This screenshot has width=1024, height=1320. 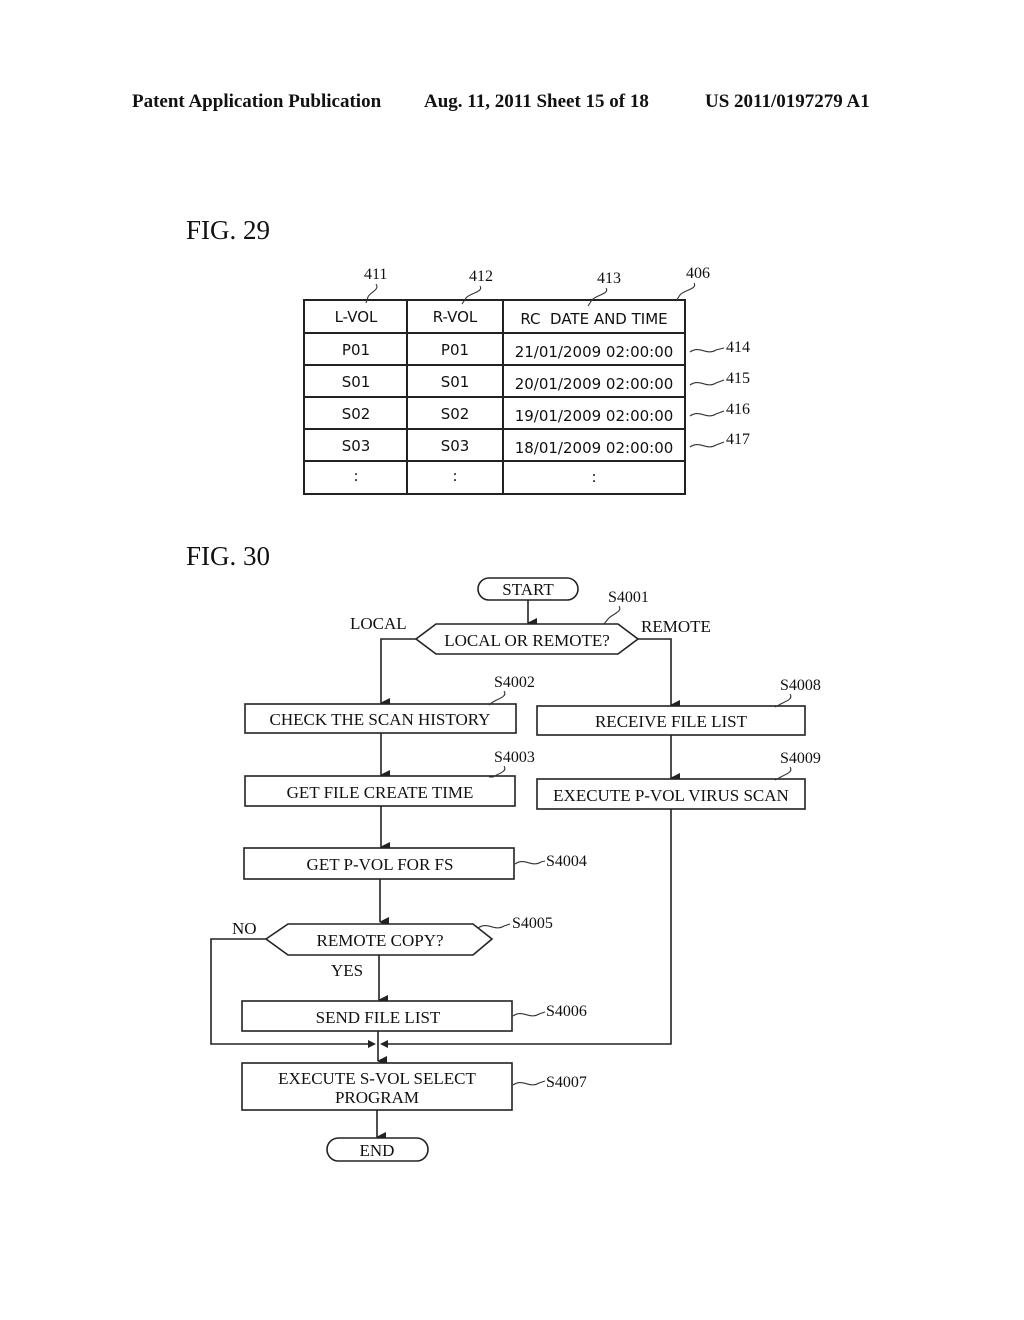 I want to click on ref-label-s4008: S4008, so click(x=800, y=685).